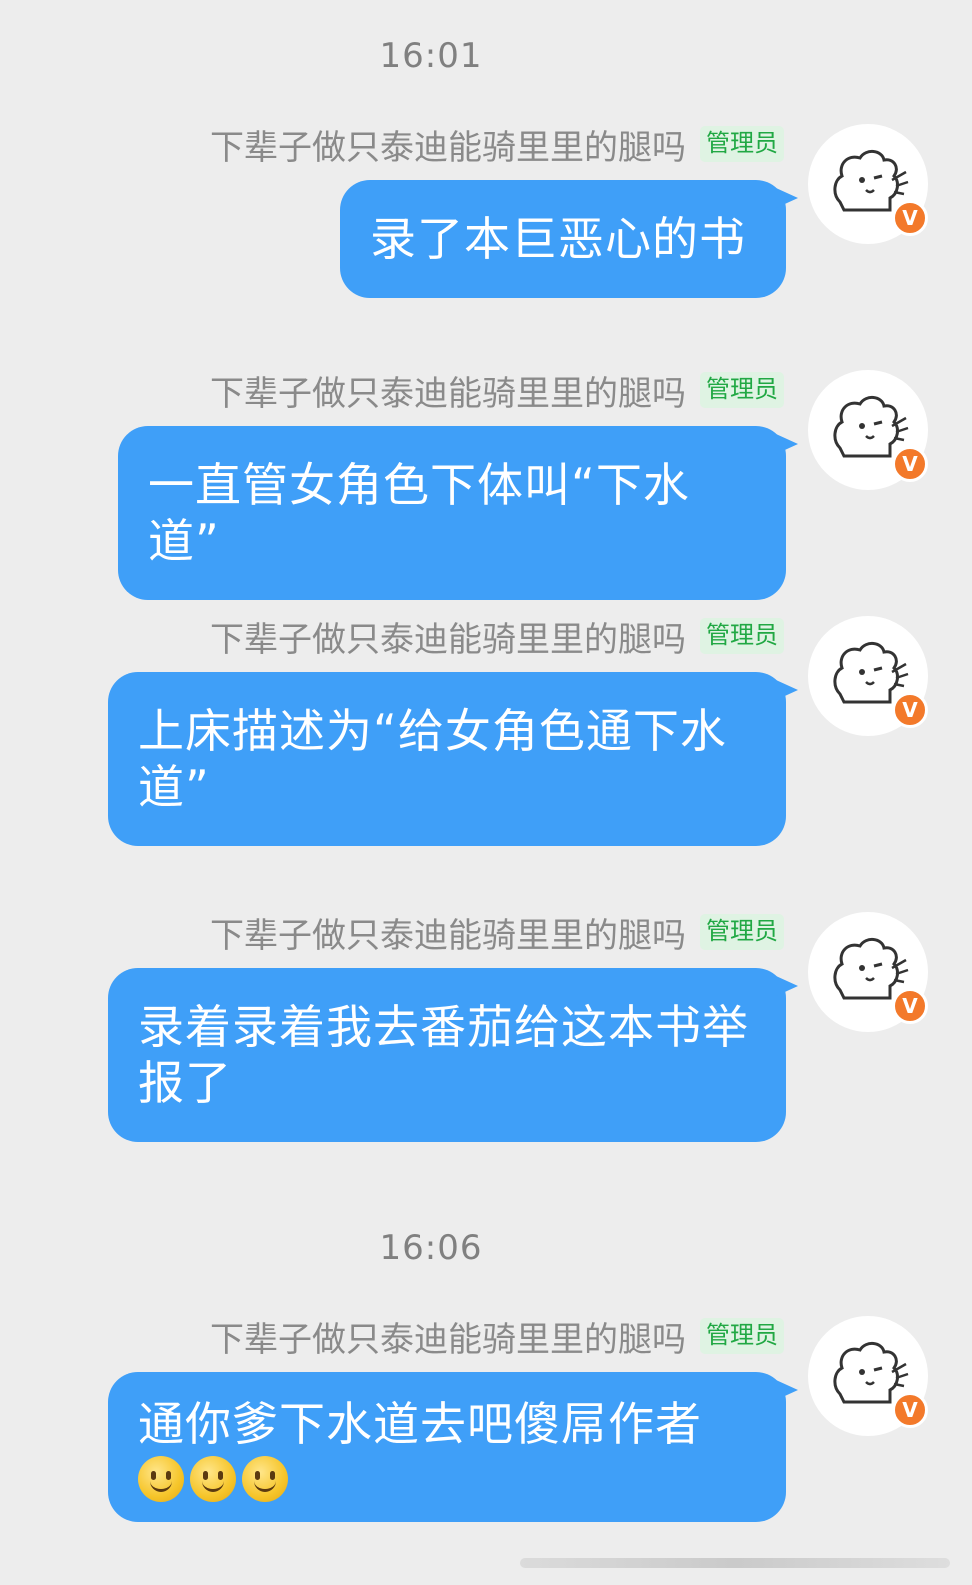  Describe the element at coordinates (735, 1563) in the screenshot. I see `bottom-scroll-indicator` at that location.